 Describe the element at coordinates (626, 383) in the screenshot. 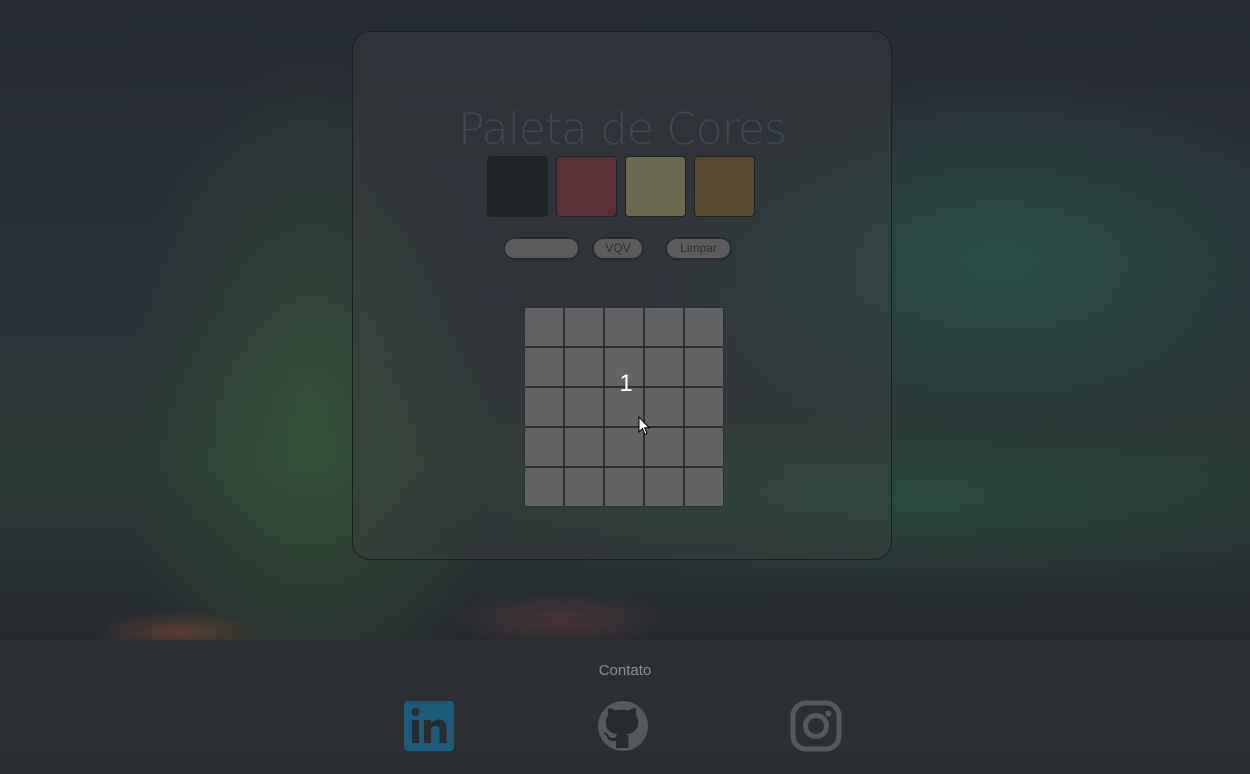

I see `overlay-number: 1` at that location.